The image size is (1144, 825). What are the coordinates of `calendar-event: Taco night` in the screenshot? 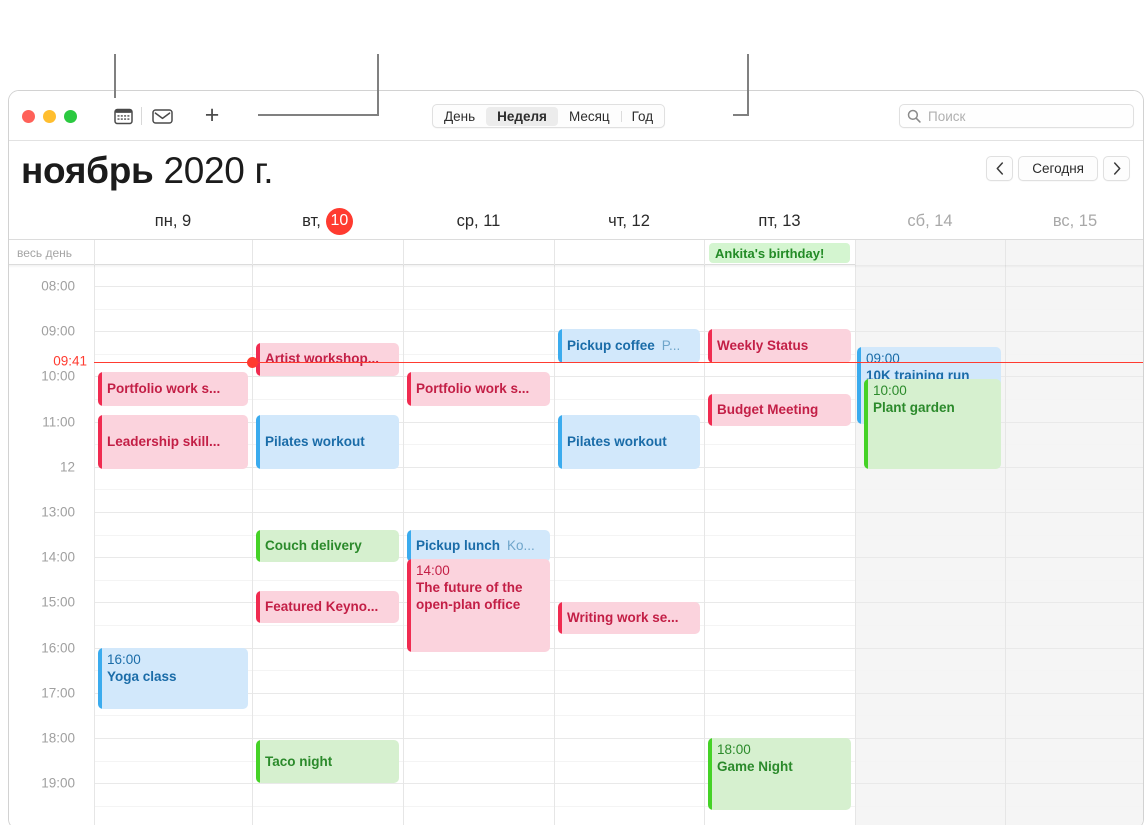 It's located at (327, 762).